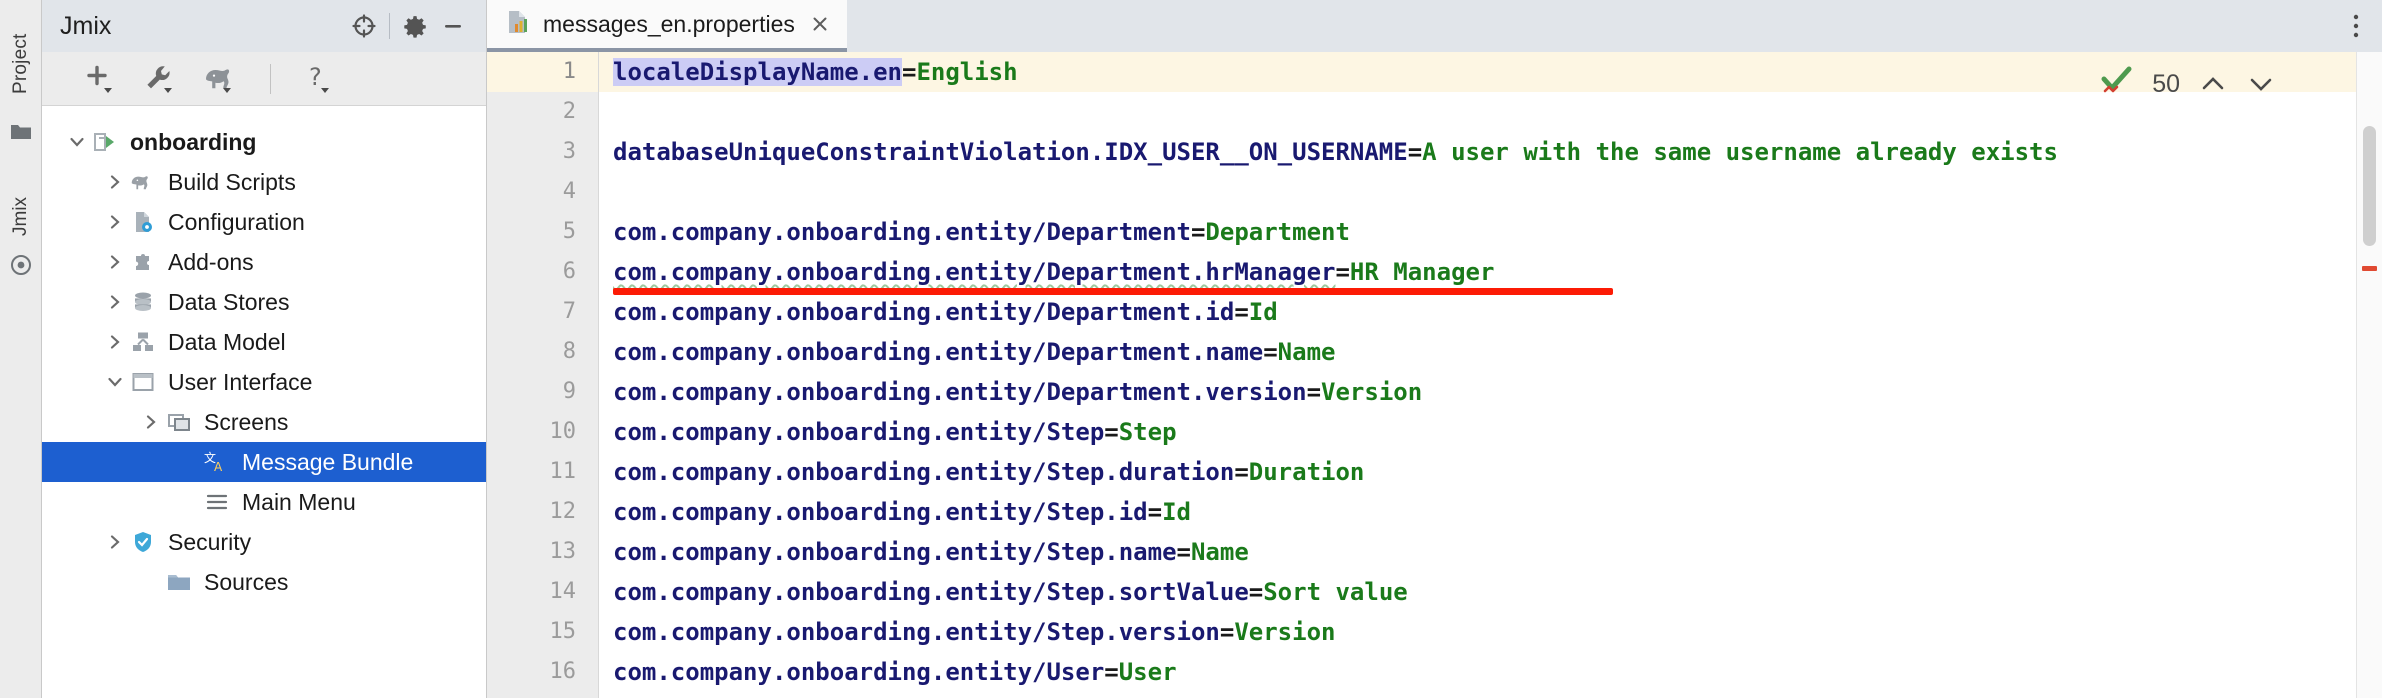 This screenshot has width=2382, height=698. Describe the element at coordinates (143, 222) in the screenshot. I see `configuration-icon` at that location.